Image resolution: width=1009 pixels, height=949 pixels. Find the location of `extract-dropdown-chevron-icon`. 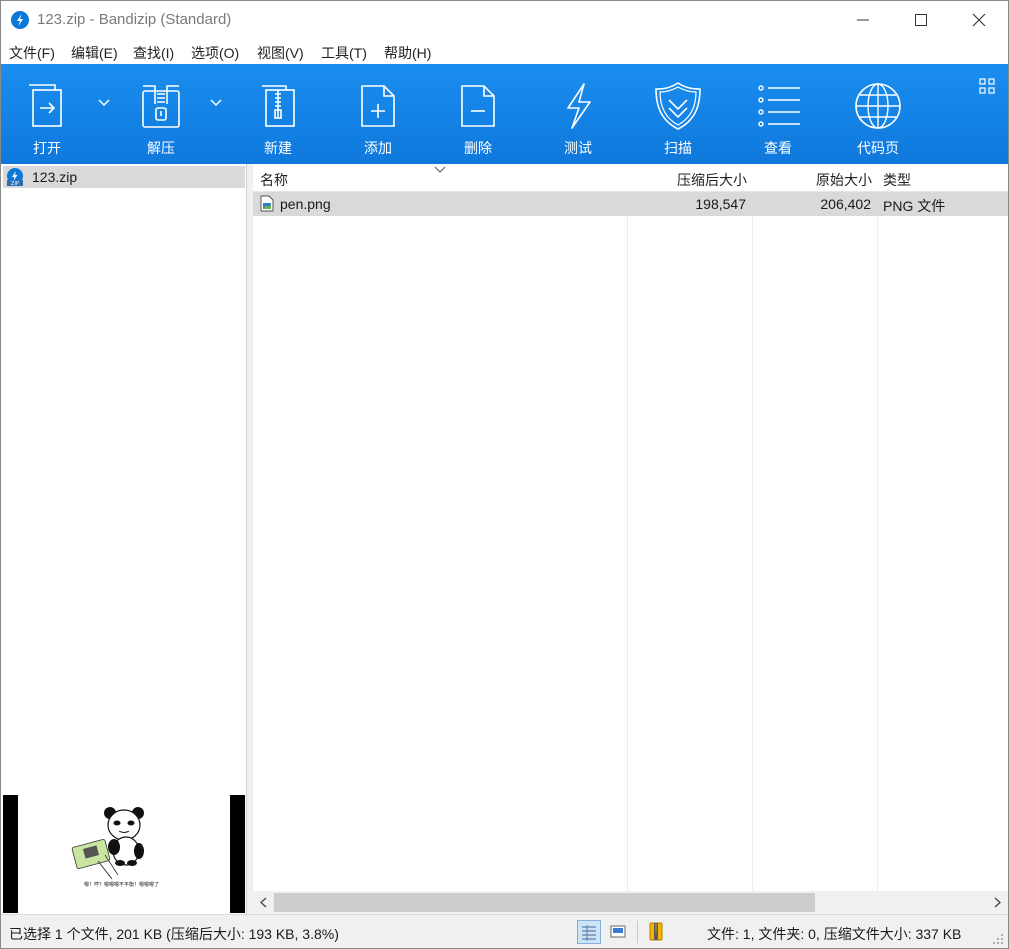

extract-dropdown-chevron-icon is located at coordinates (216, 103).